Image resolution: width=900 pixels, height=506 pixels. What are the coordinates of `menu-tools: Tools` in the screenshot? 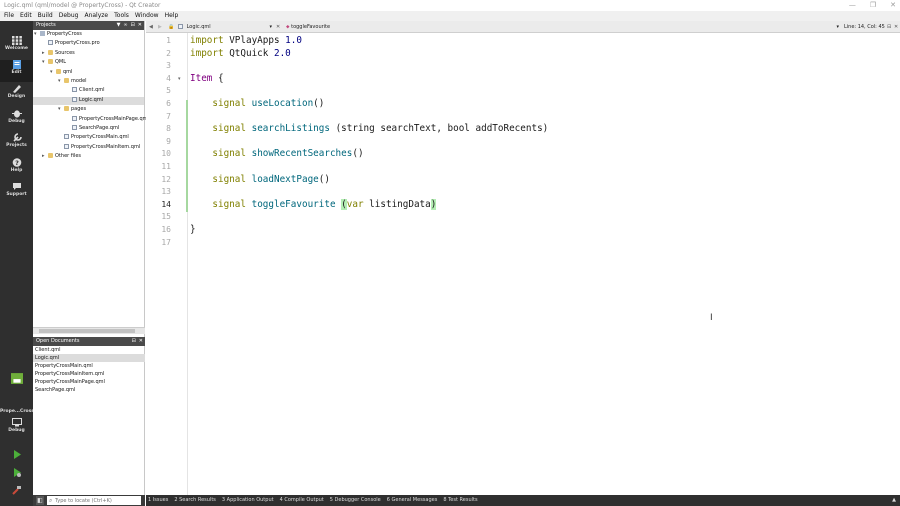 It's located at (121, 16).